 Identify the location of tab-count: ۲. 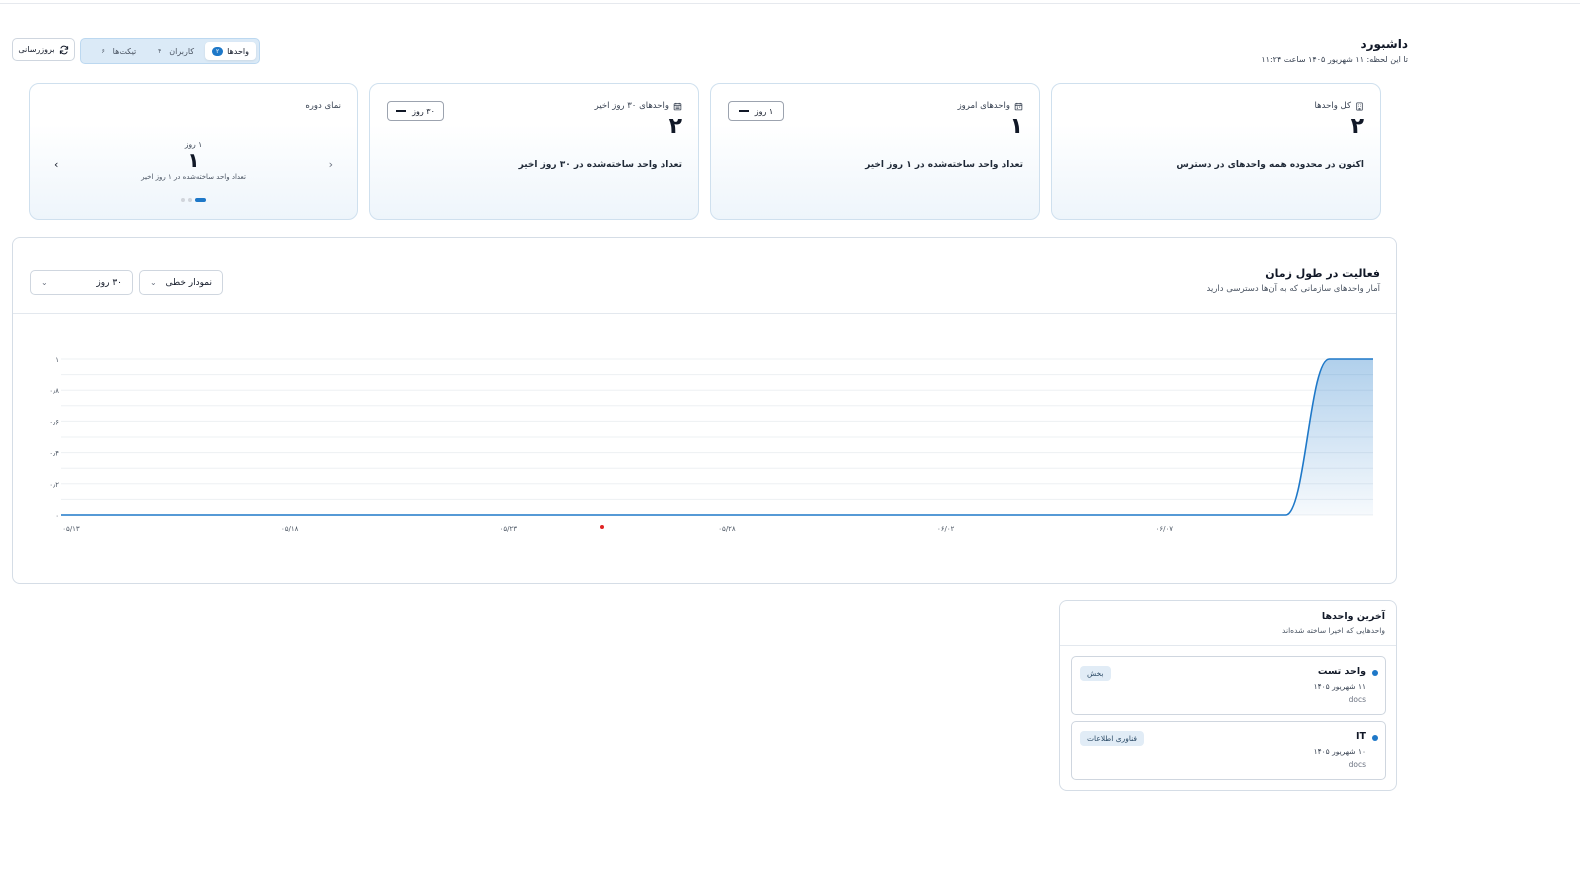
(218, 51).